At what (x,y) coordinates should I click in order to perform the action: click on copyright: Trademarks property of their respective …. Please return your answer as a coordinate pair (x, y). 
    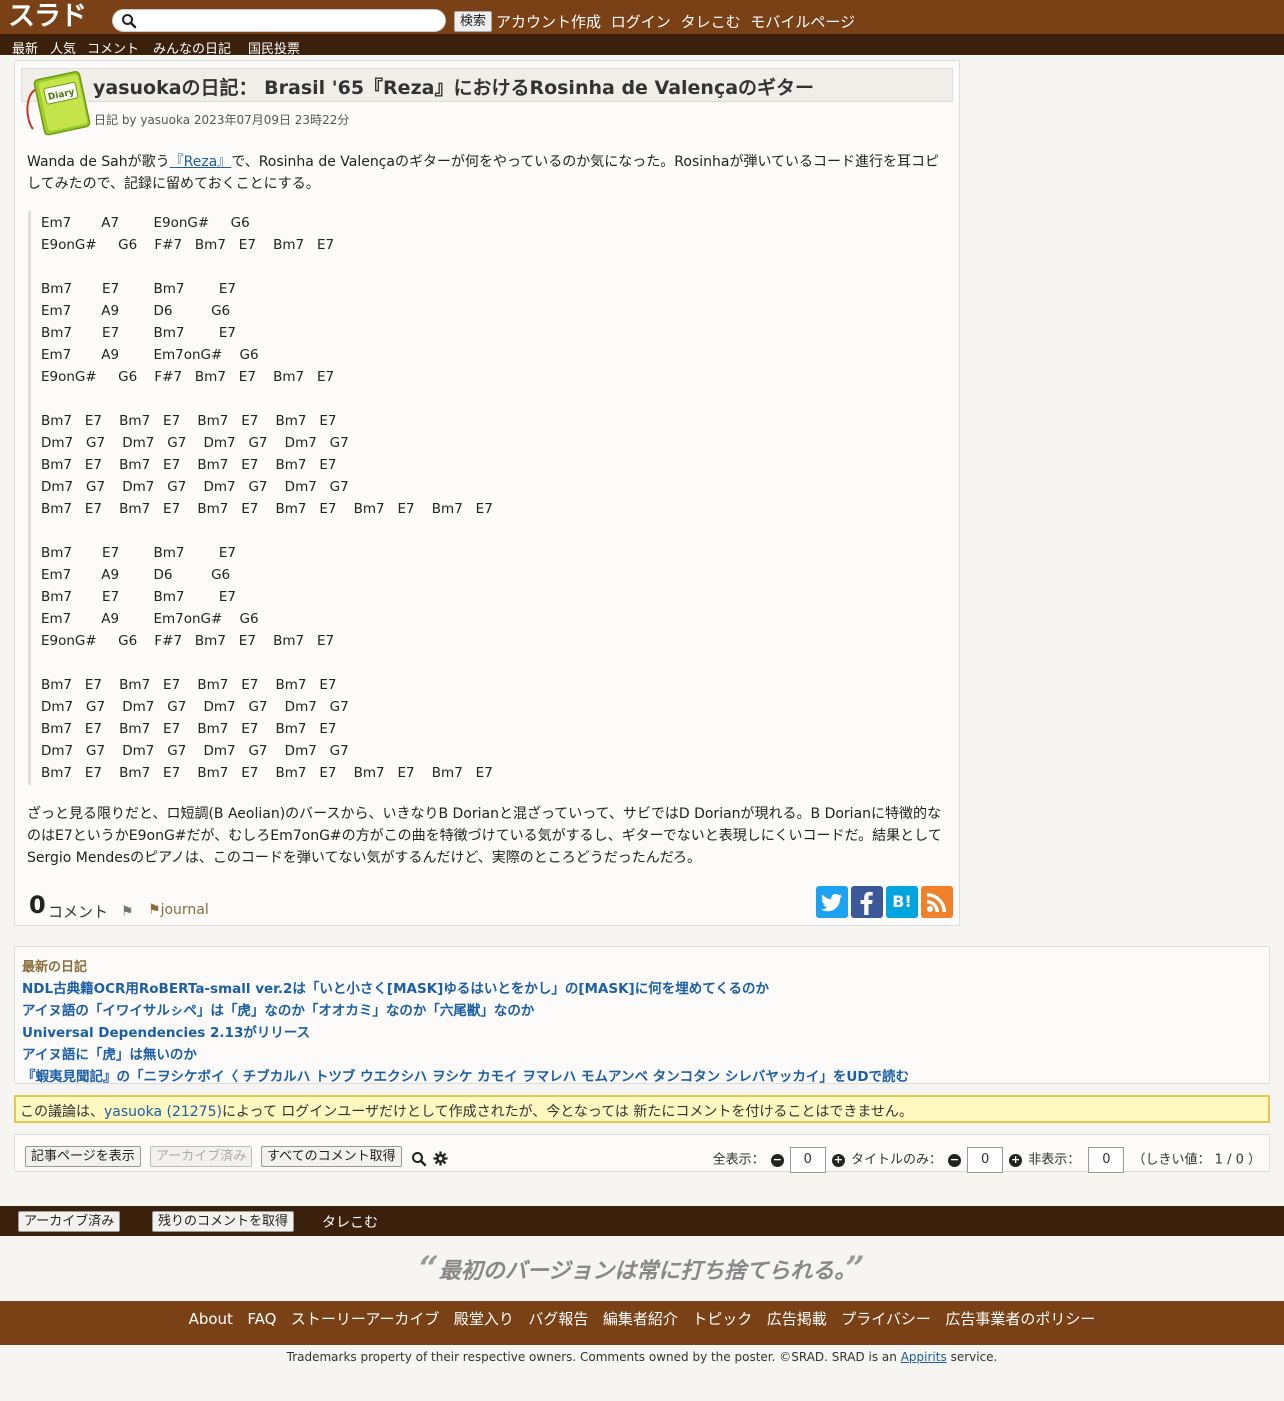
    Looking at the image, I should click on (642, 1357).